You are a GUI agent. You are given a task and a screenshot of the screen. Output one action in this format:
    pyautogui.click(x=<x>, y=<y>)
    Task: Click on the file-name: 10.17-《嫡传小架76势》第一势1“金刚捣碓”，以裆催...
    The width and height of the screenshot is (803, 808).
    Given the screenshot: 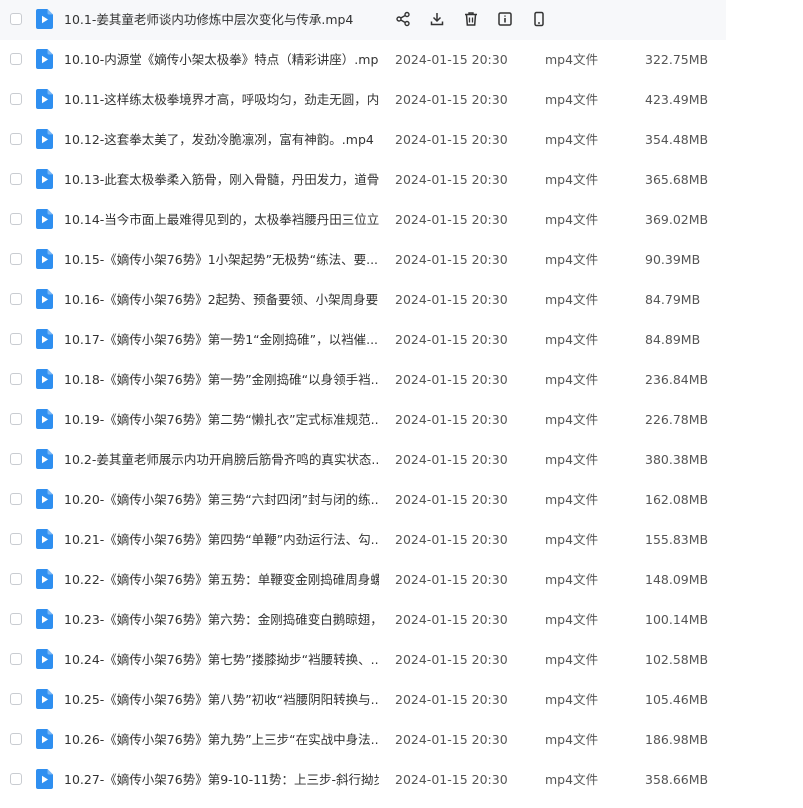 What is the action you would take?
    pyautogui.click(x=221, y=340)
    